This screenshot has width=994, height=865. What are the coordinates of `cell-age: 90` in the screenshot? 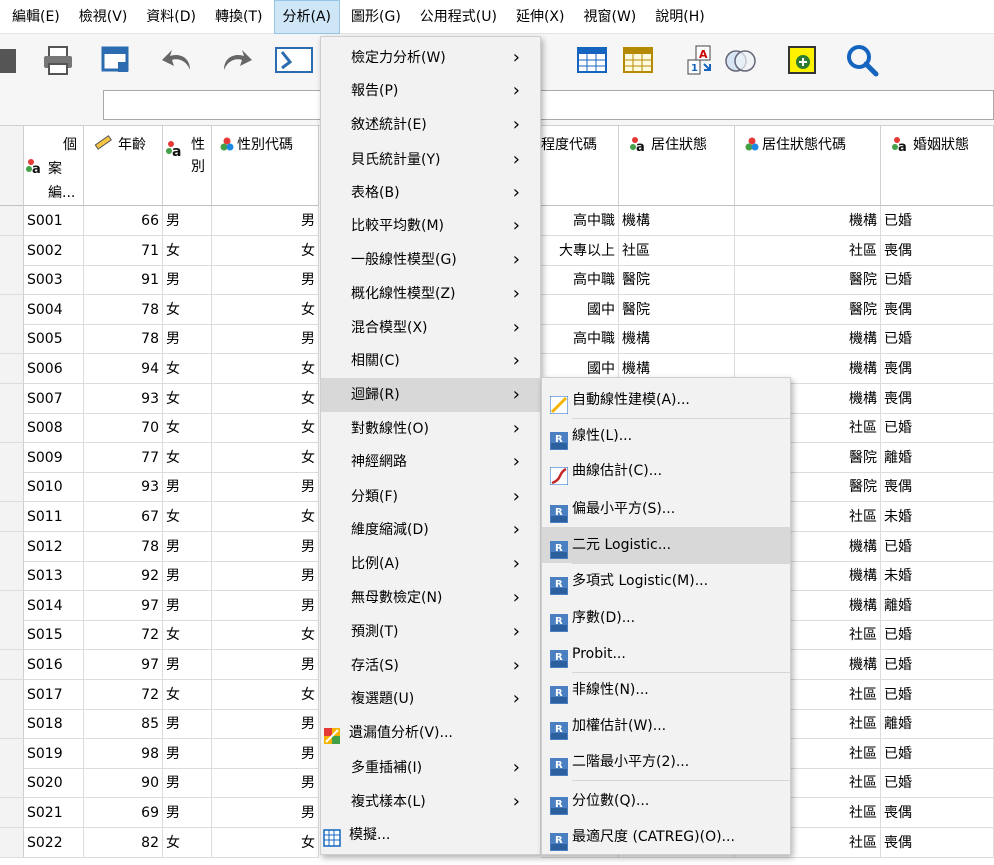 It's located at (123, 783).